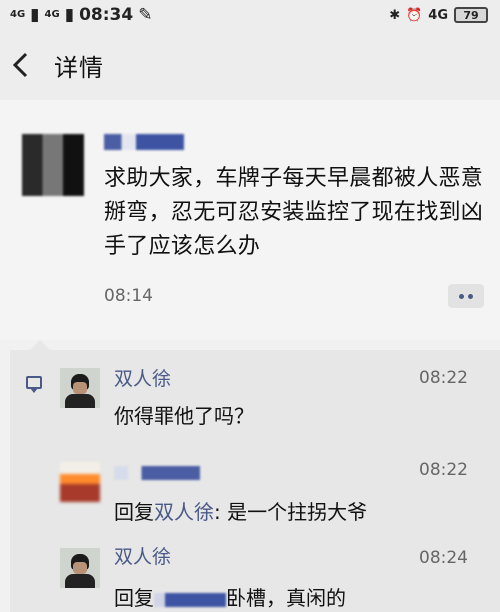 This screenshot has width=500, height=612. Describe the element at coordinates (250, 15) in the screenshot. I see `status-bar: 4G ▮ 4G ▮ 08:34 ✎ ✱ ⏰ 4G 79` at that location.